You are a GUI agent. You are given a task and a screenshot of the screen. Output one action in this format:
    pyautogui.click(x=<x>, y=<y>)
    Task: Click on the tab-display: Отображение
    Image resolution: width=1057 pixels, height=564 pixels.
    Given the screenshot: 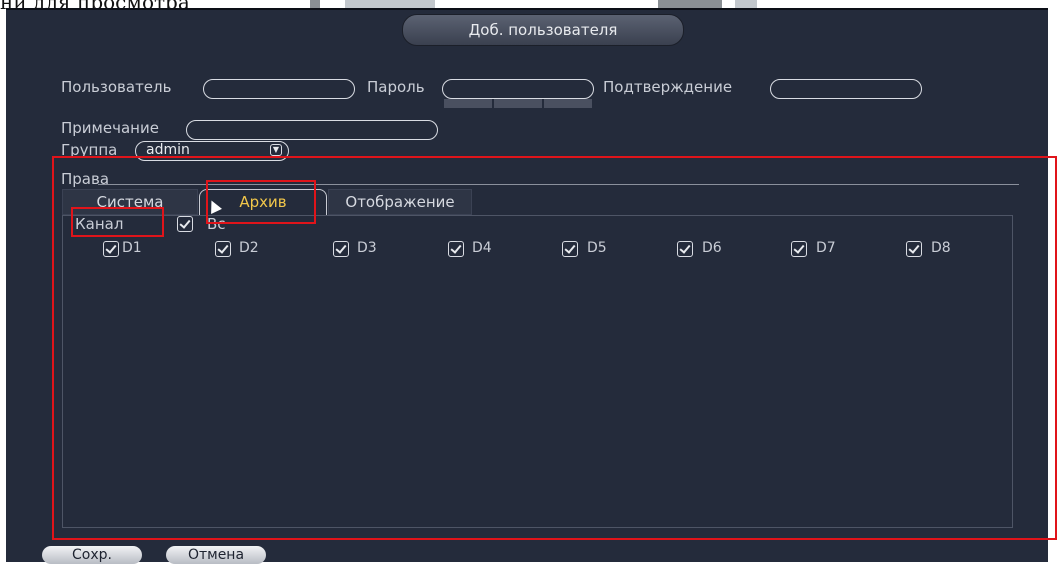 What is the action you would take?
    pyautogui.click(x=400, y=202)
    